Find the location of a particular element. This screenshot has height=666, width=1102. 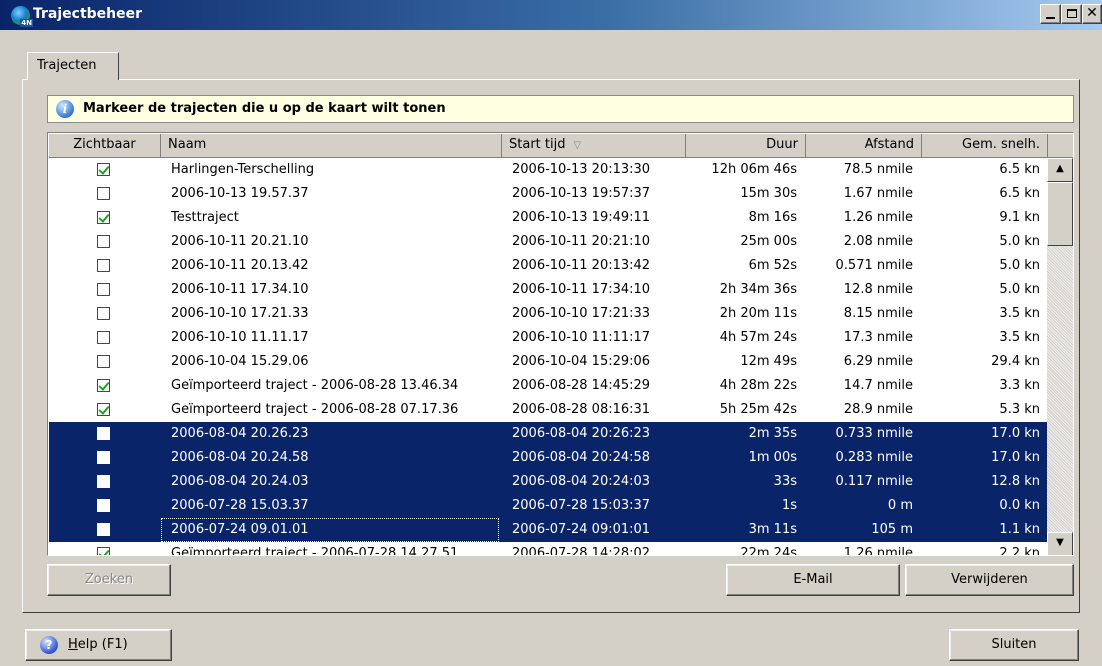

col-header-zichtbaar: Zichtbaar is located at coordinates (105, 146).